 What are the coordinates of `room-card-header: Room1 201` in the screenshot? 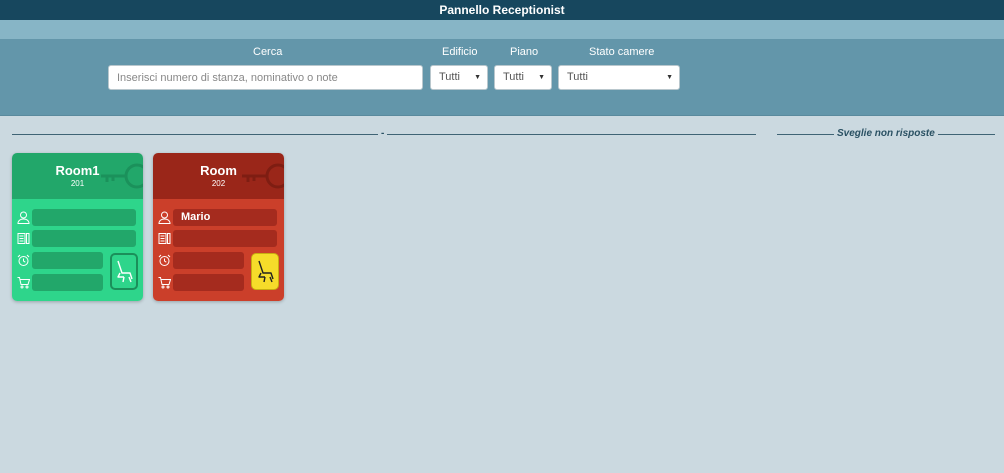 It's located at (77, 176).